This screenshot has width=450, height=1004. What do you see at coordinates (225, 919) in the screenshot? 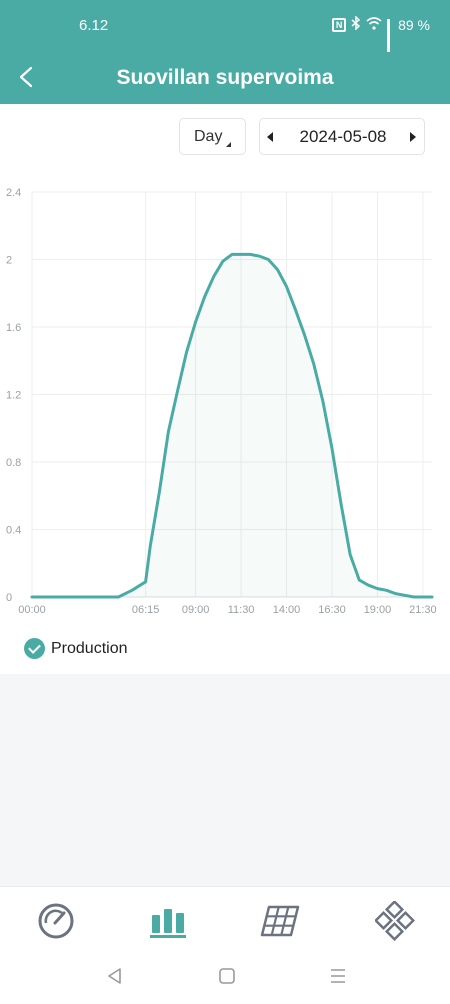
I see `bottom-tab-bar` at bounding box center [225, 919].